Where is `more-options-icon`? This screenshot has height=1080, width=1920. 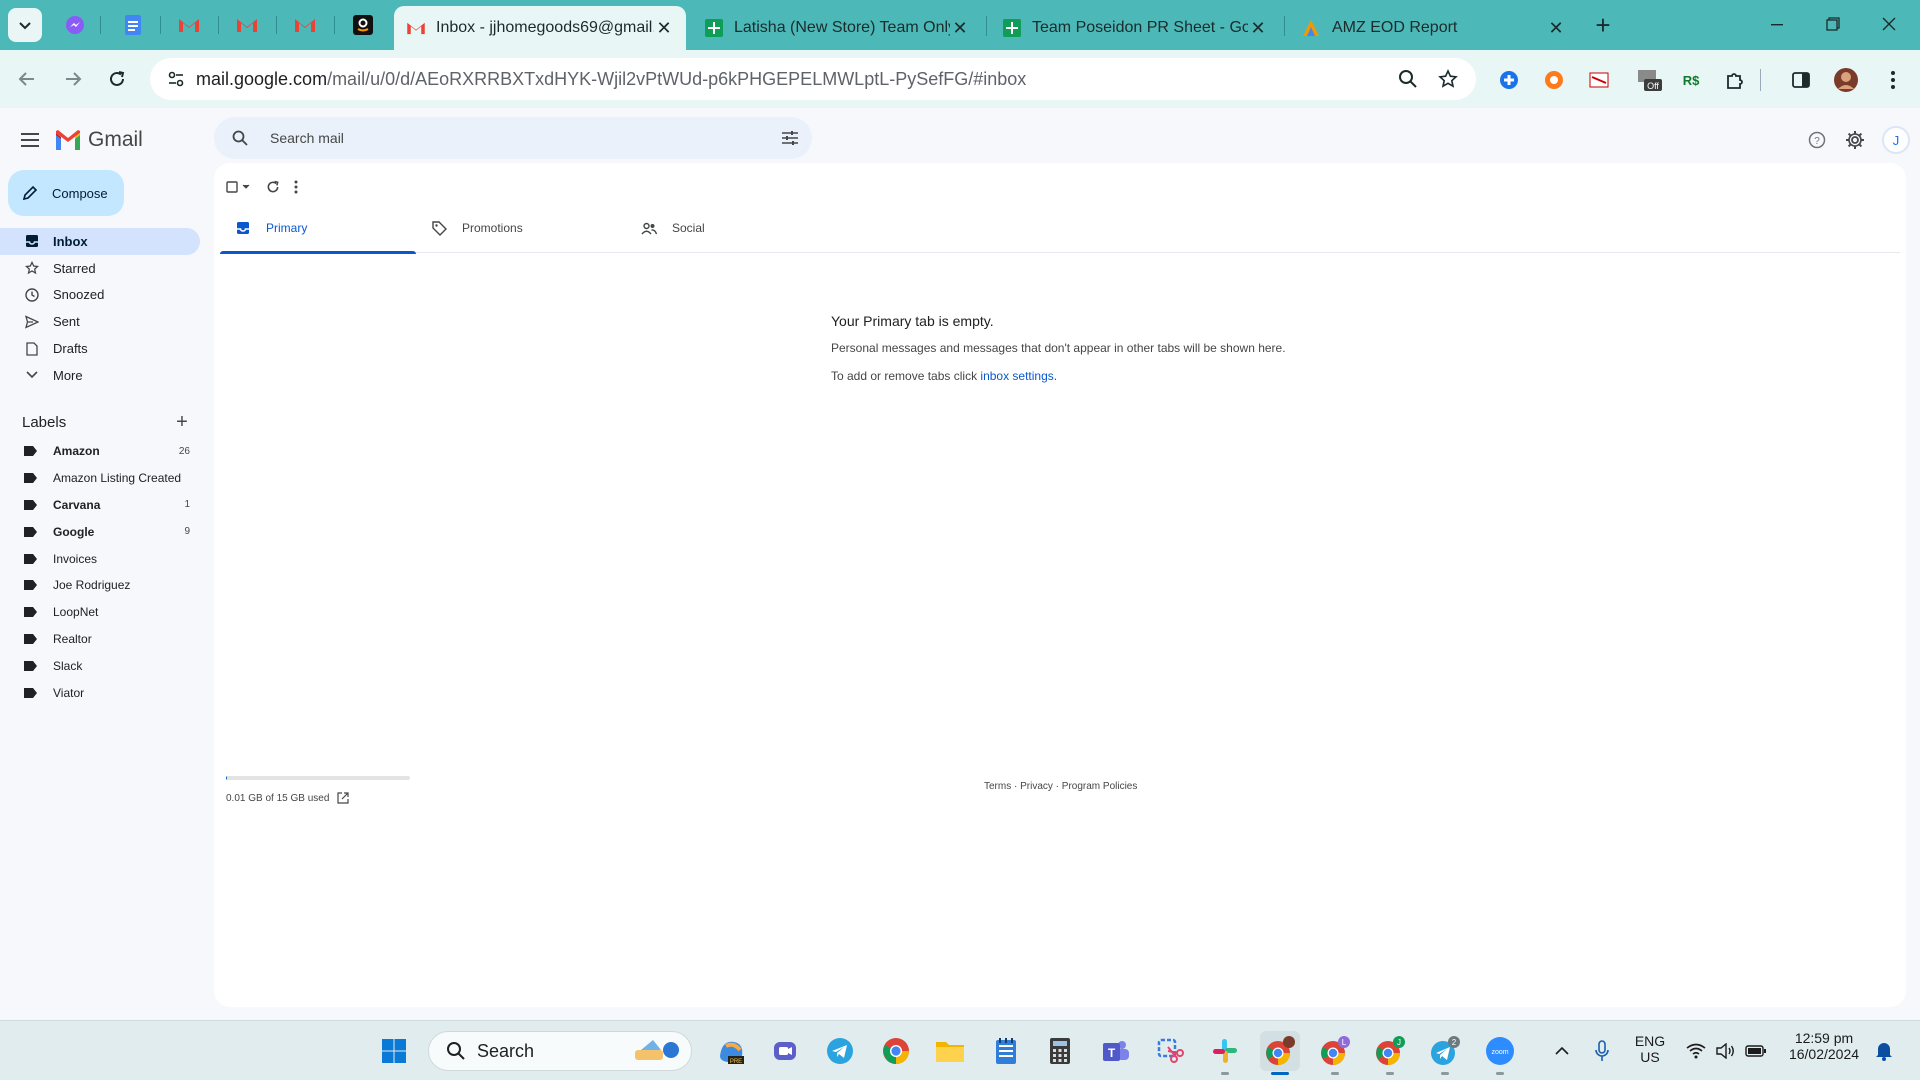 more-options-icon is located at coordinates (296, 187).